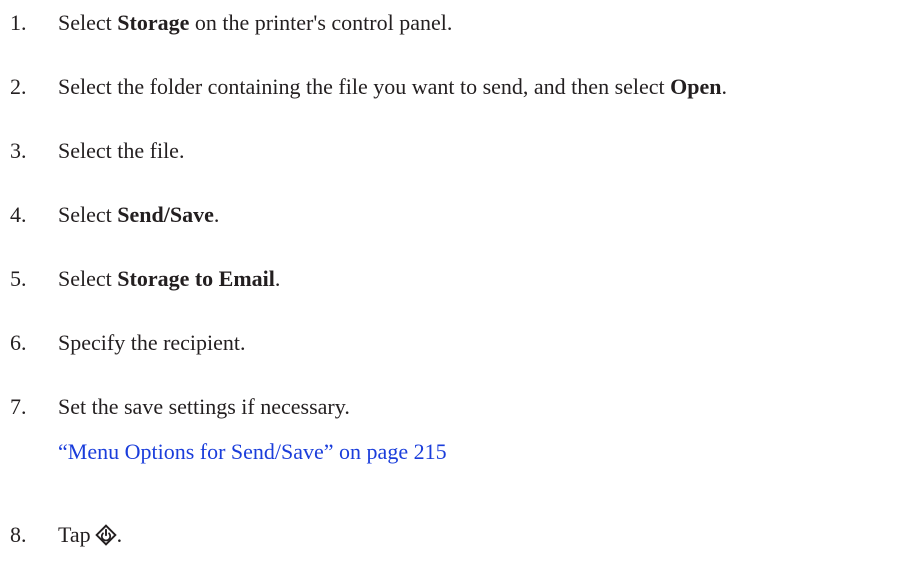  Describe the element at coordinates (204, 406) in the screenshot. I see `step-text: Set the save settings if necessary.` at that location.